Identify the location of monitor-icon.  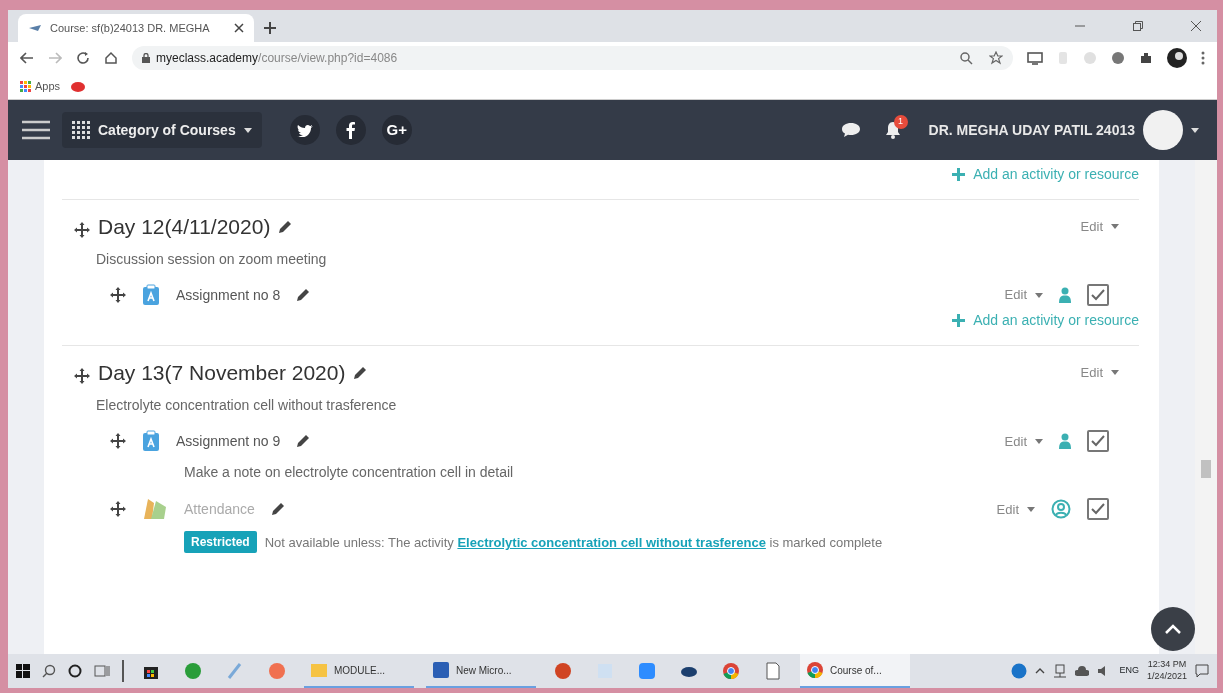
(1035, 58).